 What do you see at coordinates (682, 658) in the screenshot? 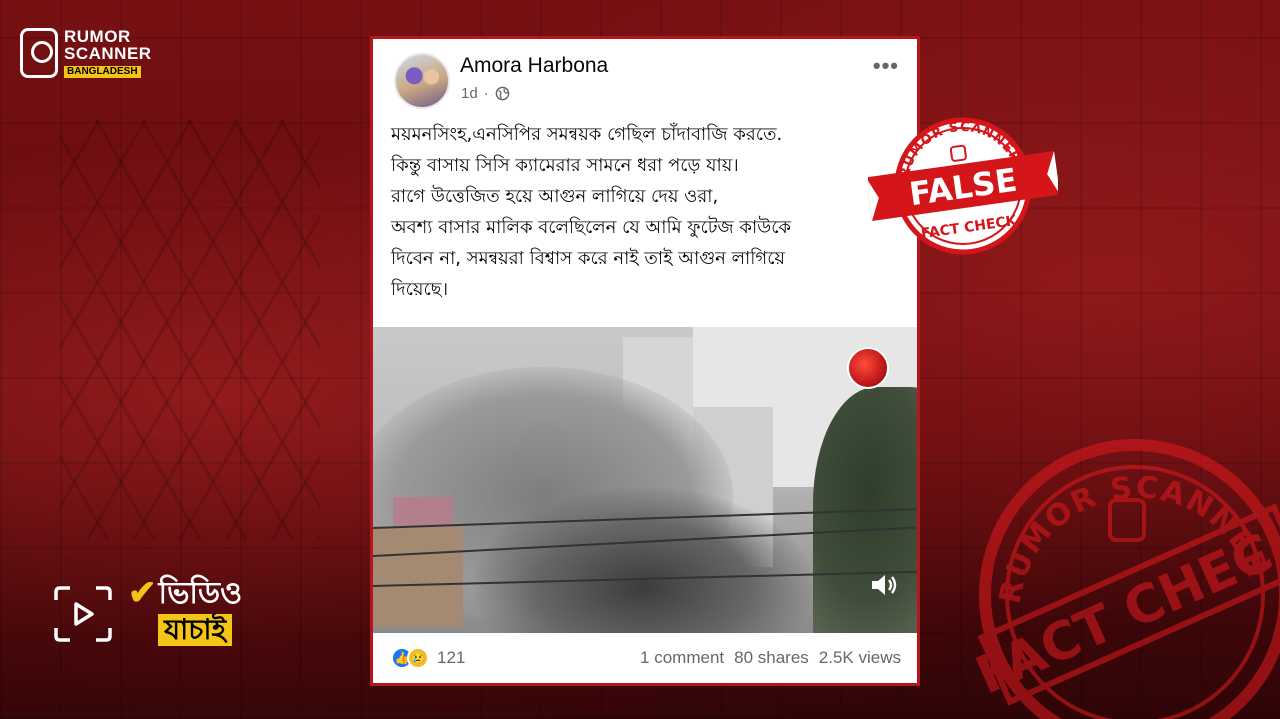
I see `comments-count: 1 comment` at bounding box center [682, 658].